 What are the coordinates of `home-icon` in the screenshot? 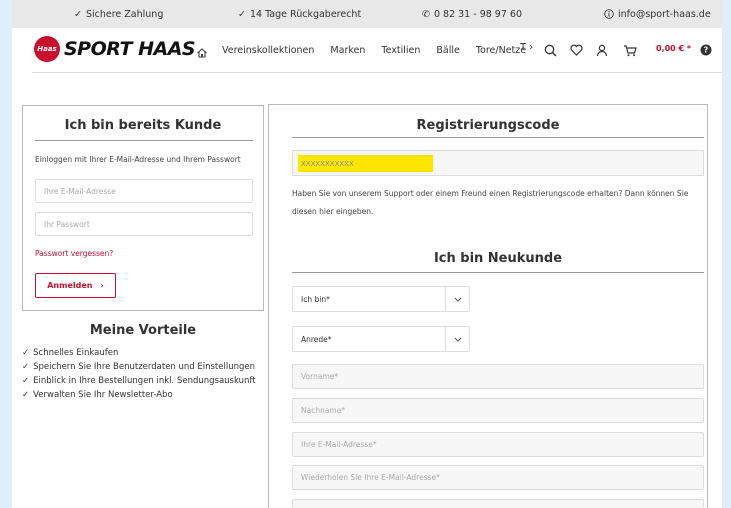 It's located at (202, 53).